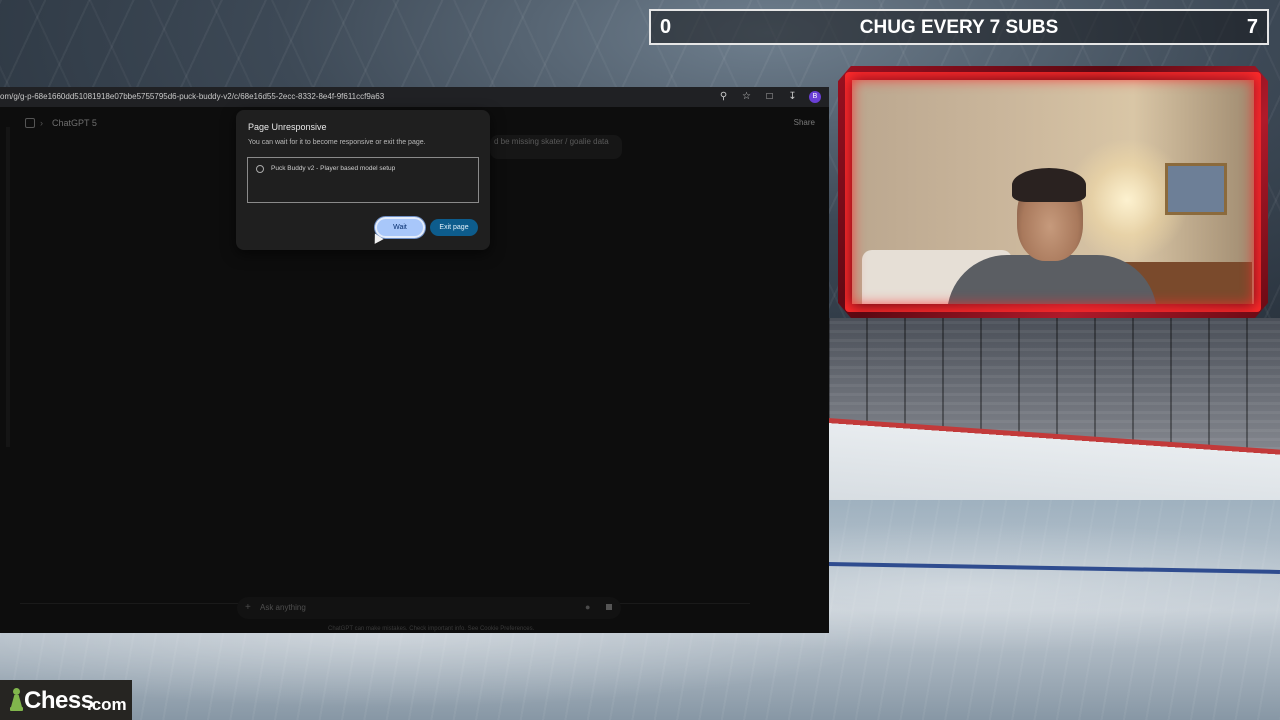  What do you see at coordinates (260, 169) in the screenshot?
I see `globe-icon` at bounding box center [260, 169].